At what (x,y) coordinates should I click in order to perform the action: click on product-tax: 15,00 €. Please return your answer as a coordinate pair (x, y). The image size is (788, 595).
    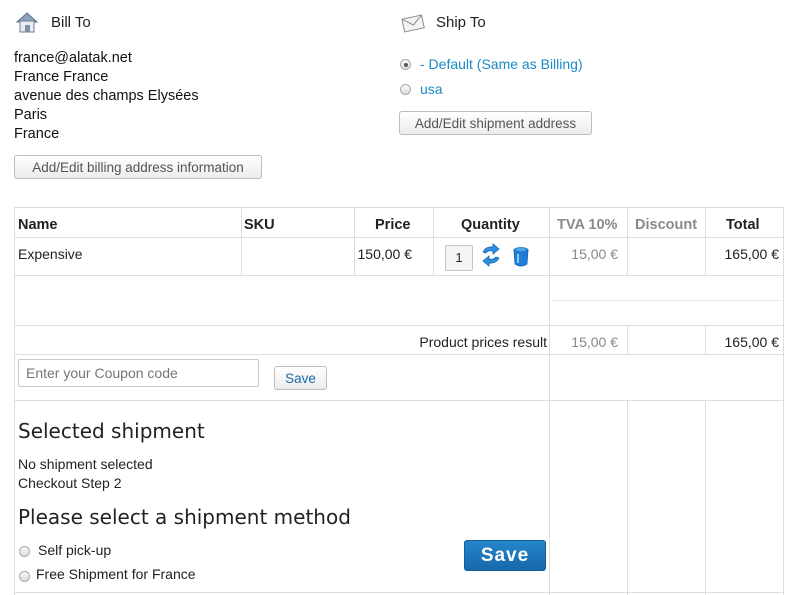
    Looking at the image, I should click on (594, 254).